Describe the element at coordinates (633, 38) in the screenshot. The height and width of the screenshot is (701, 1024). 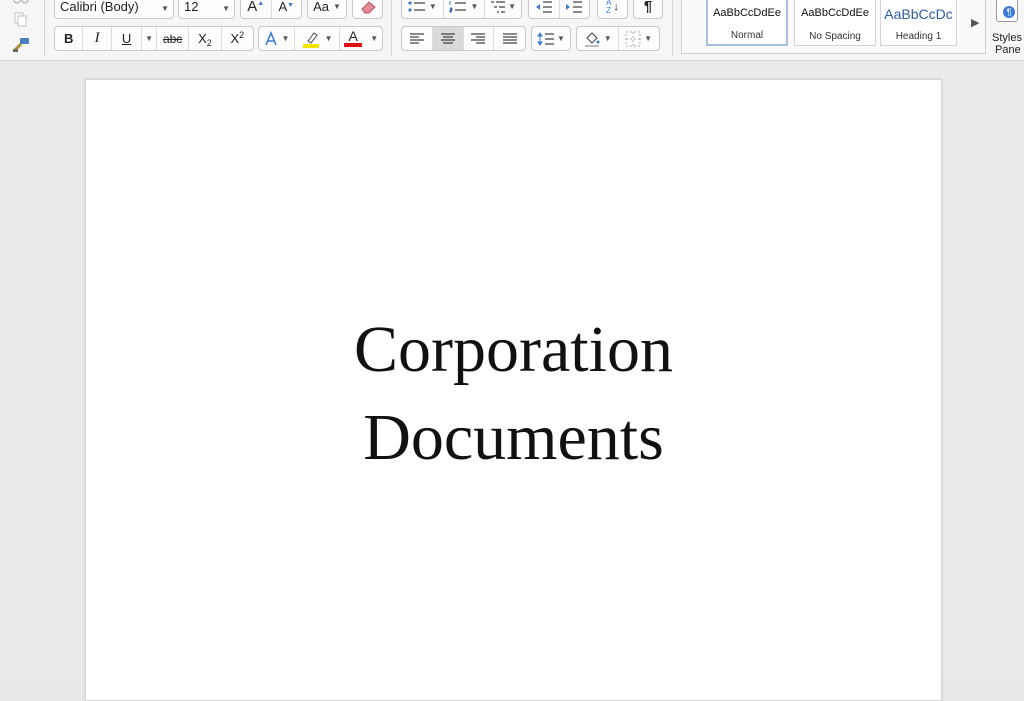
I see `borders-icon` at that location.